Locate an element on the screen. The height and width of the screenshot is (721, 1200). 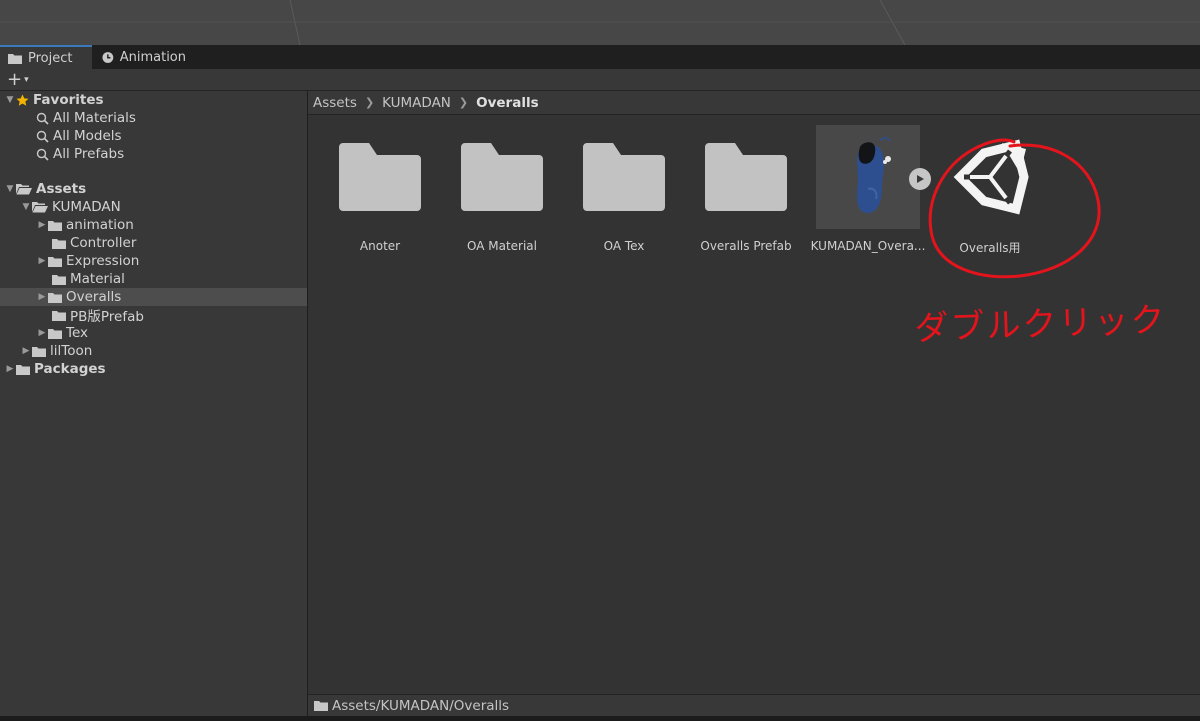
clock-icon is located at coordinates (108, 57).